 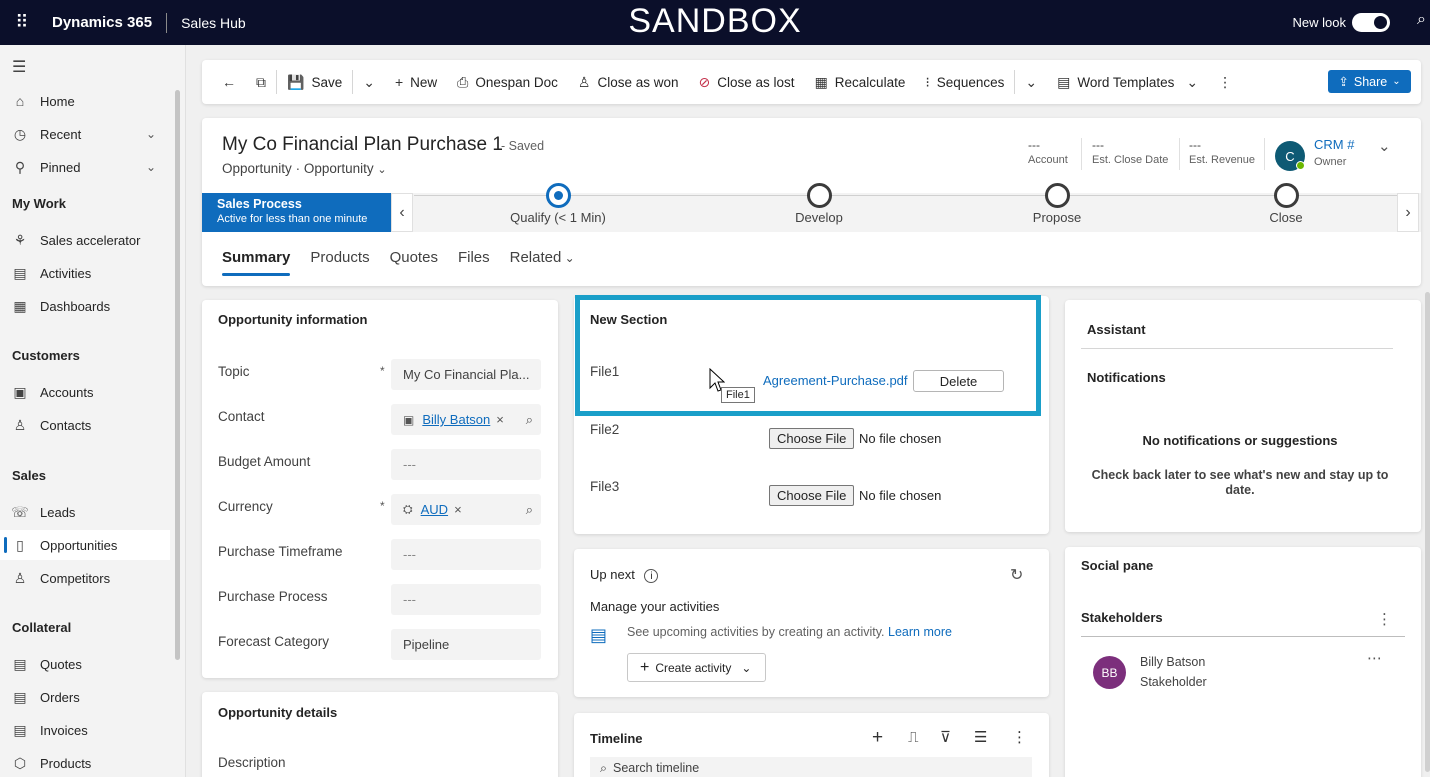 What do you see at coordinates (20, 762) in the screenshot?
I see `box-icon: ⬡` at bounding box center [20, 762].